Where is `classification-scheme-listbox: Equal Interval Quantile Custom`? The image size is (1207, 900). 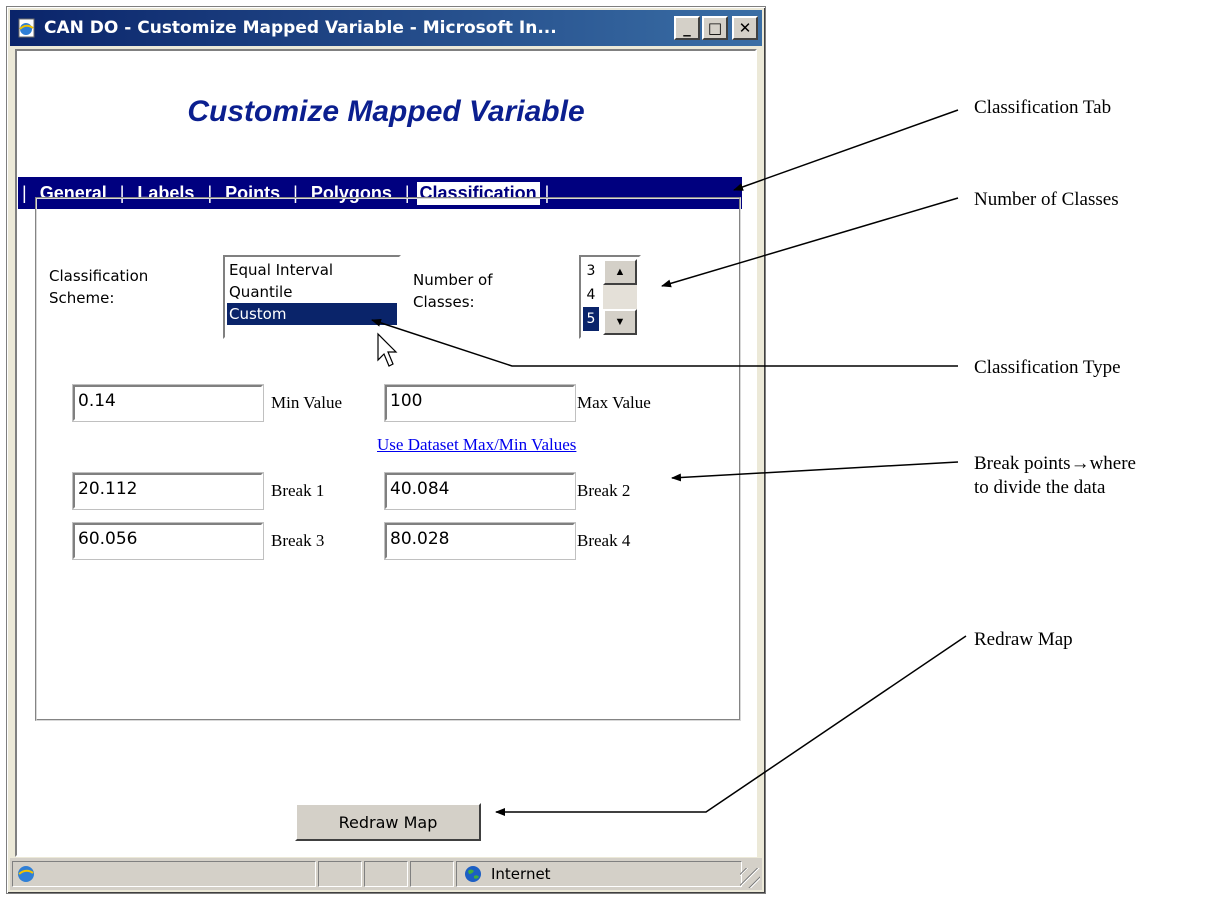 classification-scheme-listbox: Equal Interval Quantile Custom is located at coordinates (312, 297).